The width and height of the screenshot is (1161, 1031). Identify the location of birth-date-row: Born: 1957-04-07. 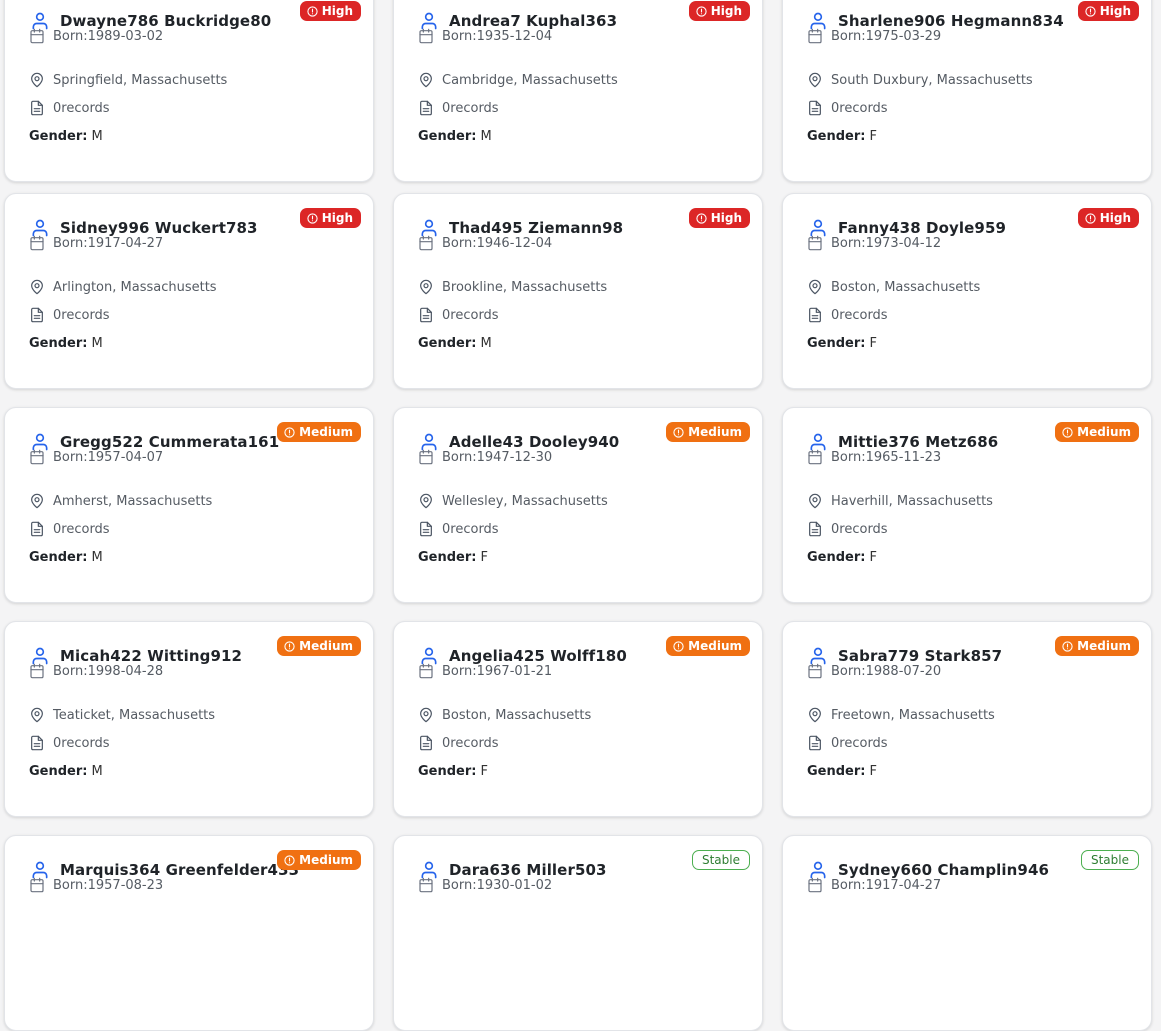
(96, 457).